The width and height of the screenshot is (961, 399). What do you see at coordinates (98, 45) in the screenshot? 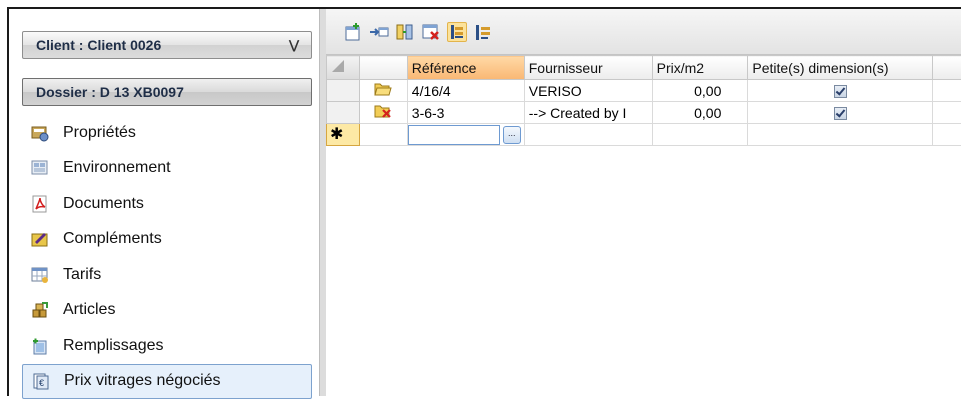
I see `client-header-label: Client : Client 0026` at bounding box center [98, 45].